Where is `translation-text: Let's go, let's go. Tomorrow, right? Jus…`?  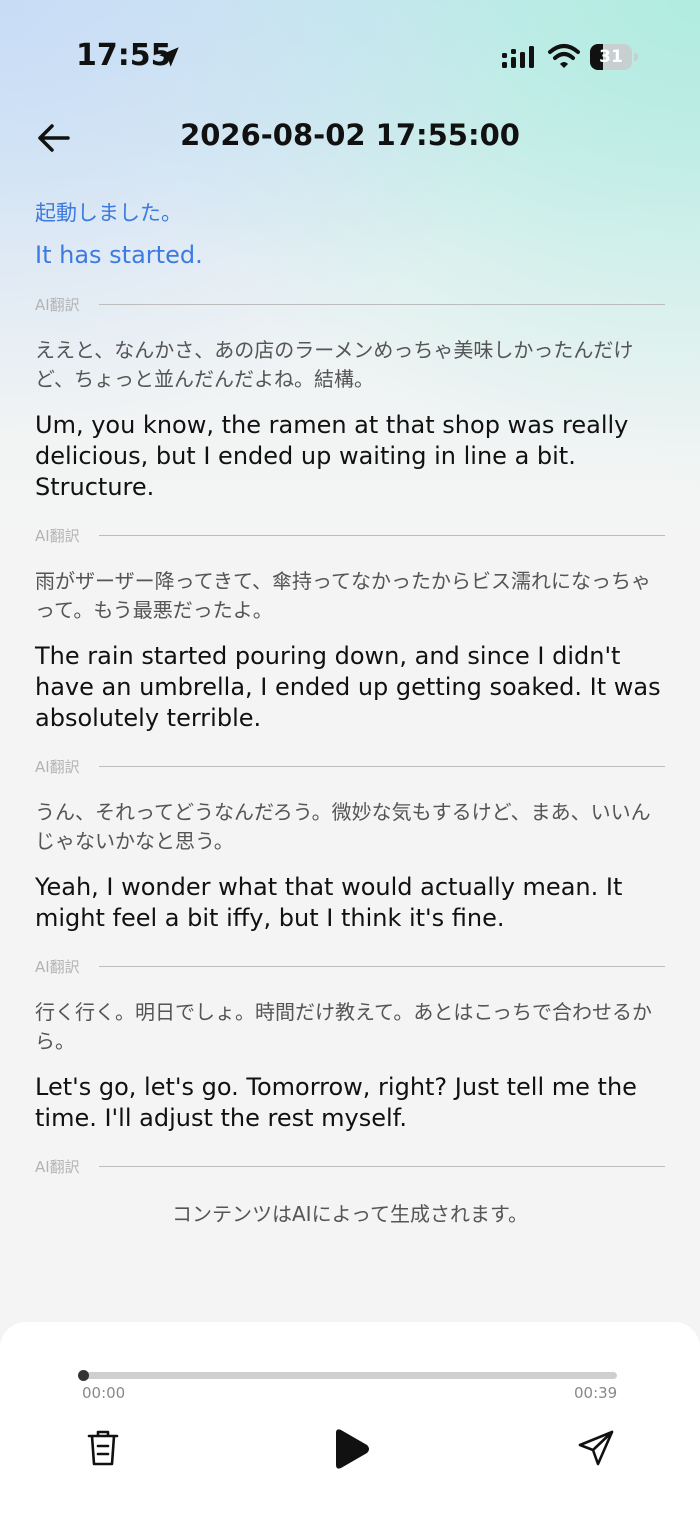 translation-text: Let's go, let's go. Tomorrow, right? Jus… is located at coordinates (336, 1102).